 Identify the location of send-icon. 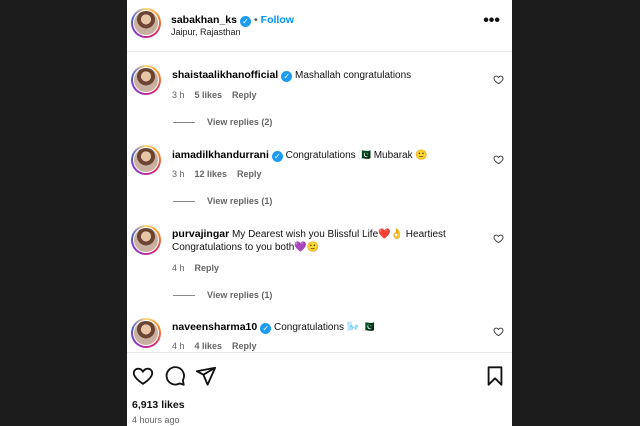
(206, 376).